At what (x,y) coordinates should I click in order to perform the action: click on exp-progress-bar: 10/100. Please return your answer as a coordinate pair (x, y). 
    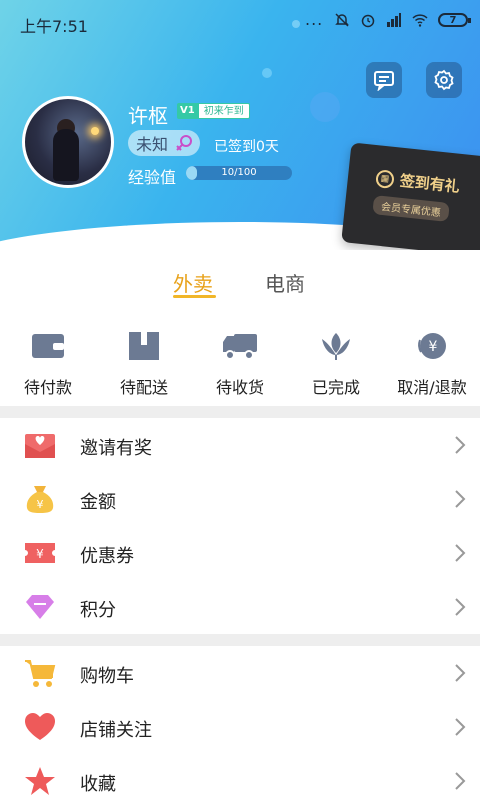
    Looking at the image, I should click on (239, 173).